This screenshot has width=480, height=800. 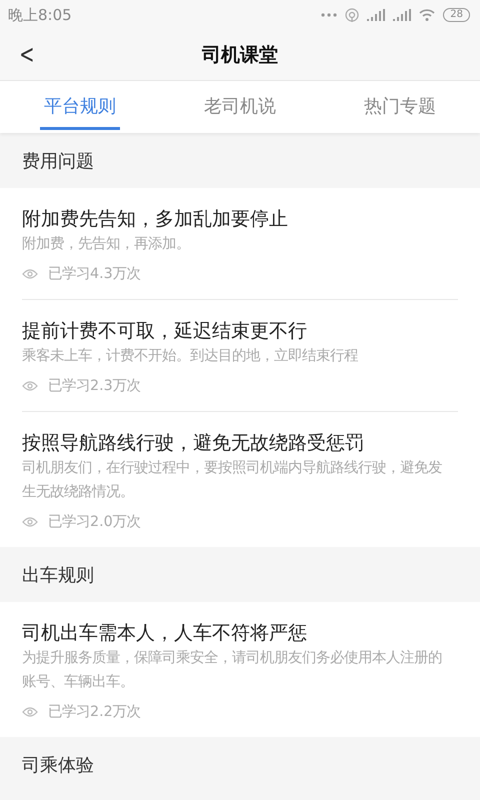 I want to click on section-header: 出车规则, so click(x=58, y=576).